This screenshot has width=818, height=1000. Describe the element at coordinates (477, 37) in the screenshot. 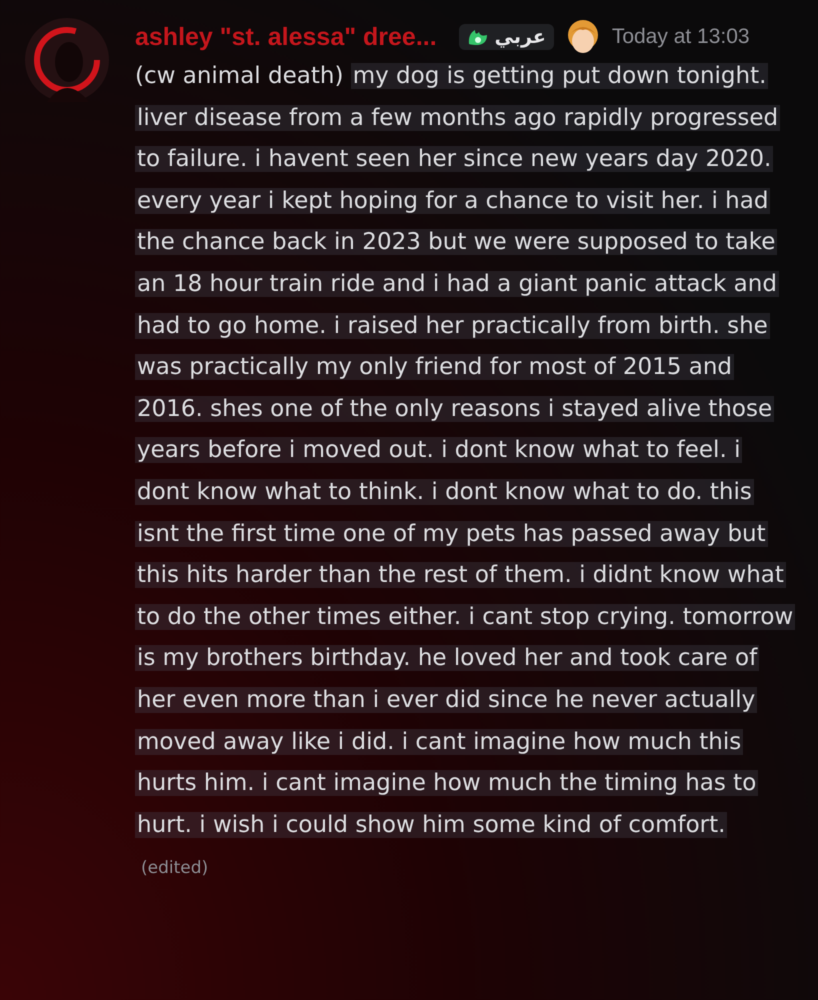

I see `leaf-icon` at that location.